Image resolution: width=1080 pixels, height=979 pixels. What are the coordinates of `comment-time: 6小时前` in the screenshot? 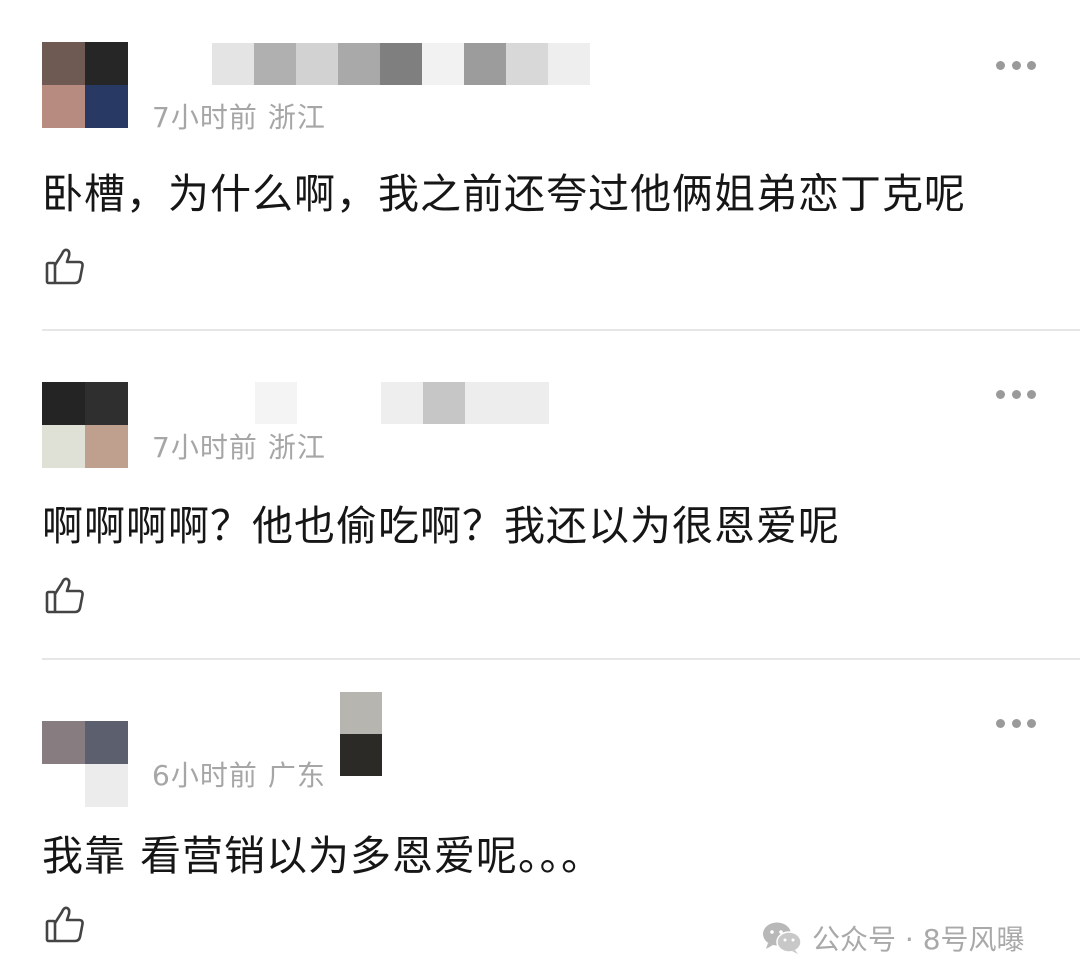 It's located at (205, 775).